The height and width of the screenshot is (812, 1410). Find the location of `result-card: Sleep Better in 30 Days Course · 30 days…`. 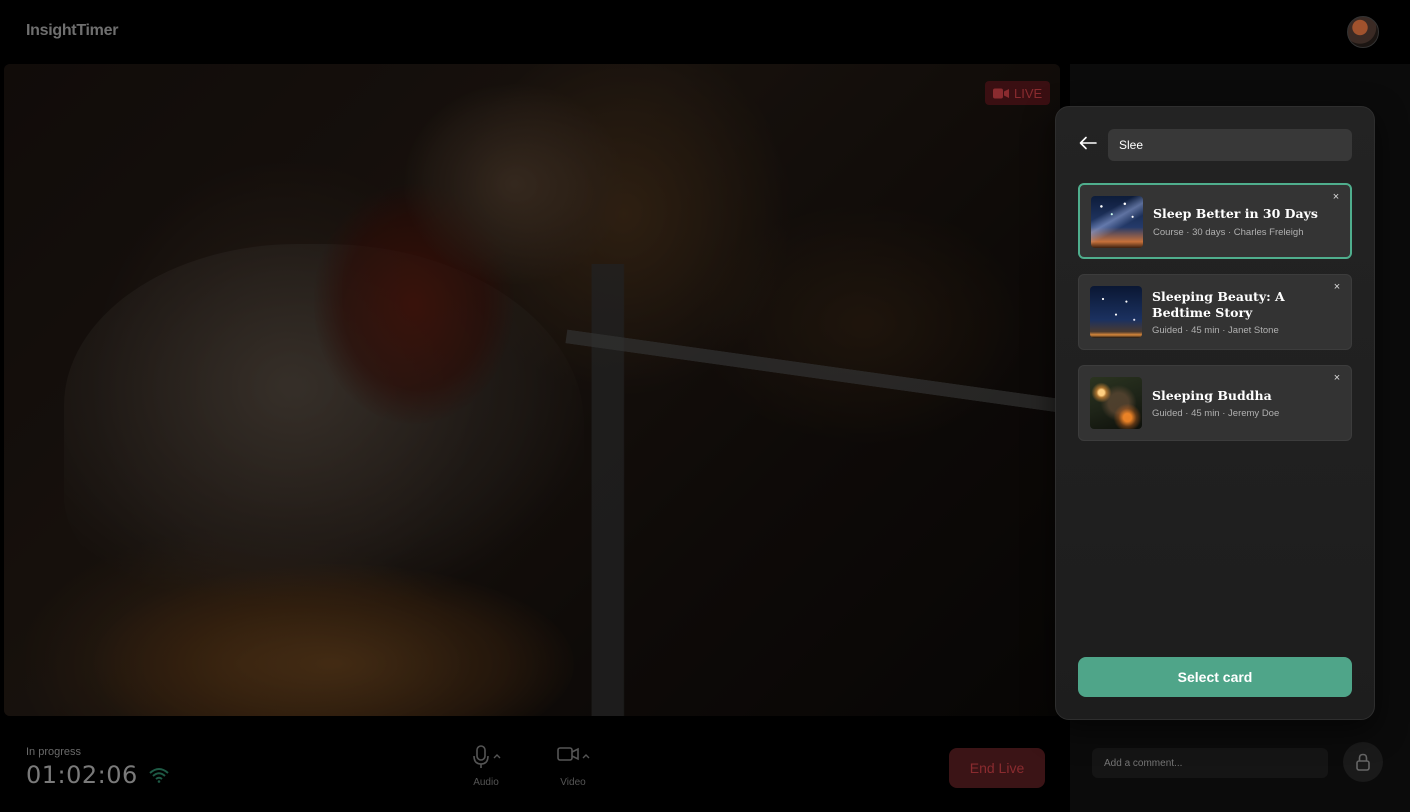

result-card: Sleep Better in 30 Days Course · 30 days… is located at coordinates (1215, 221).